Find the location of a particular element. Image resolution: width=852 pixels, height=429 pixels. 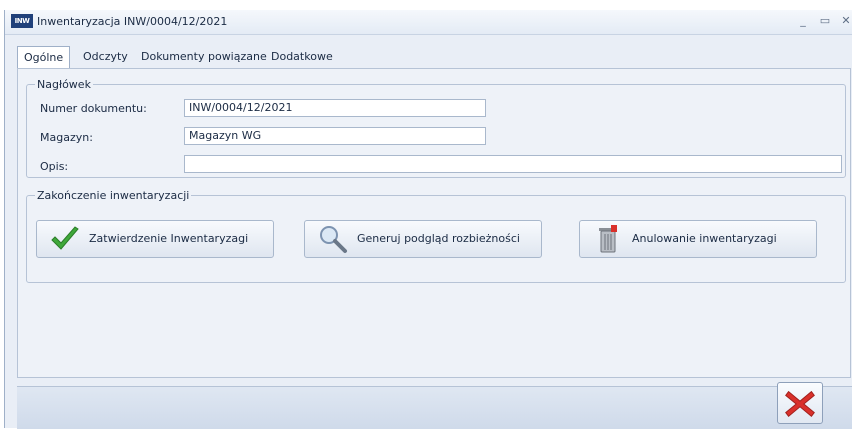

tab-dokumenty-powiazane: Dokumenty powiązane is located at coordinates (204, 57).